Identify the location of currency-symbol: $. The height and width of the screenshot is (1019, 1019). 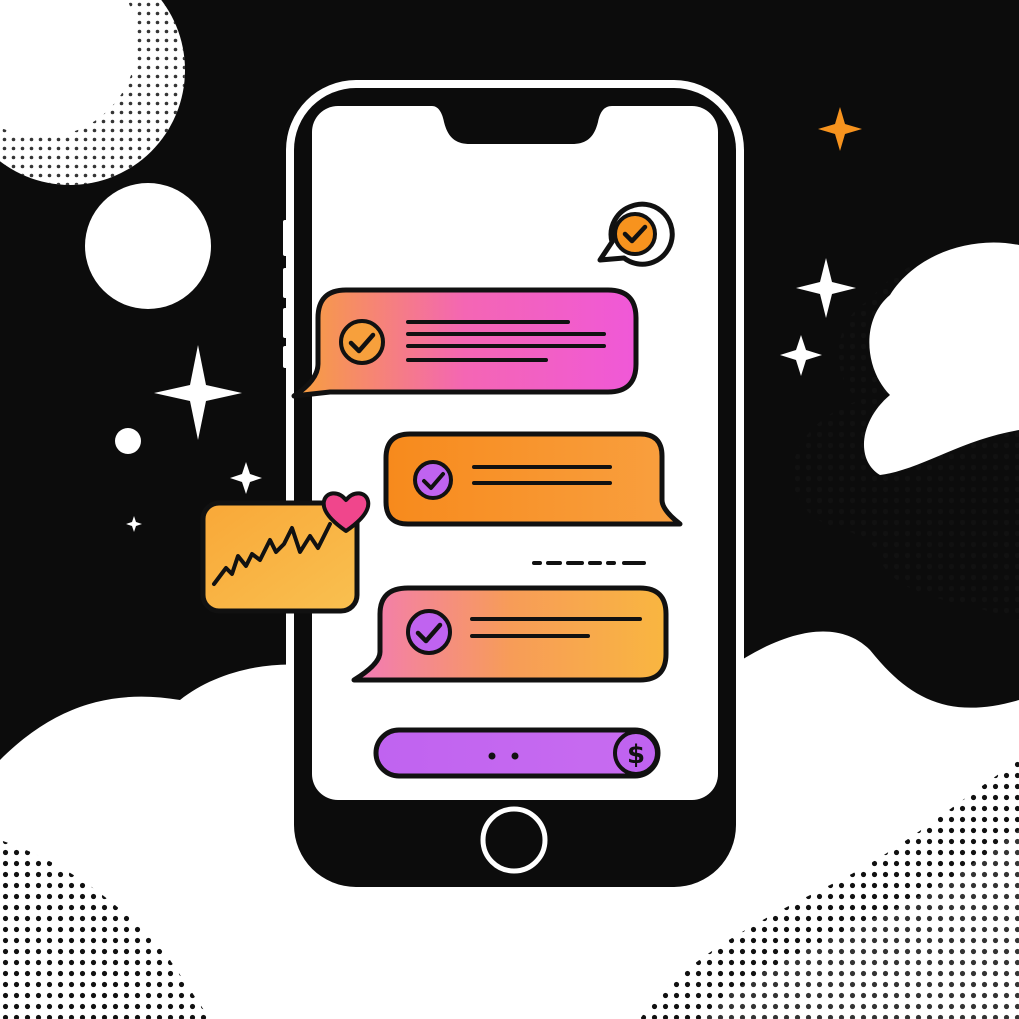
(636, 755).